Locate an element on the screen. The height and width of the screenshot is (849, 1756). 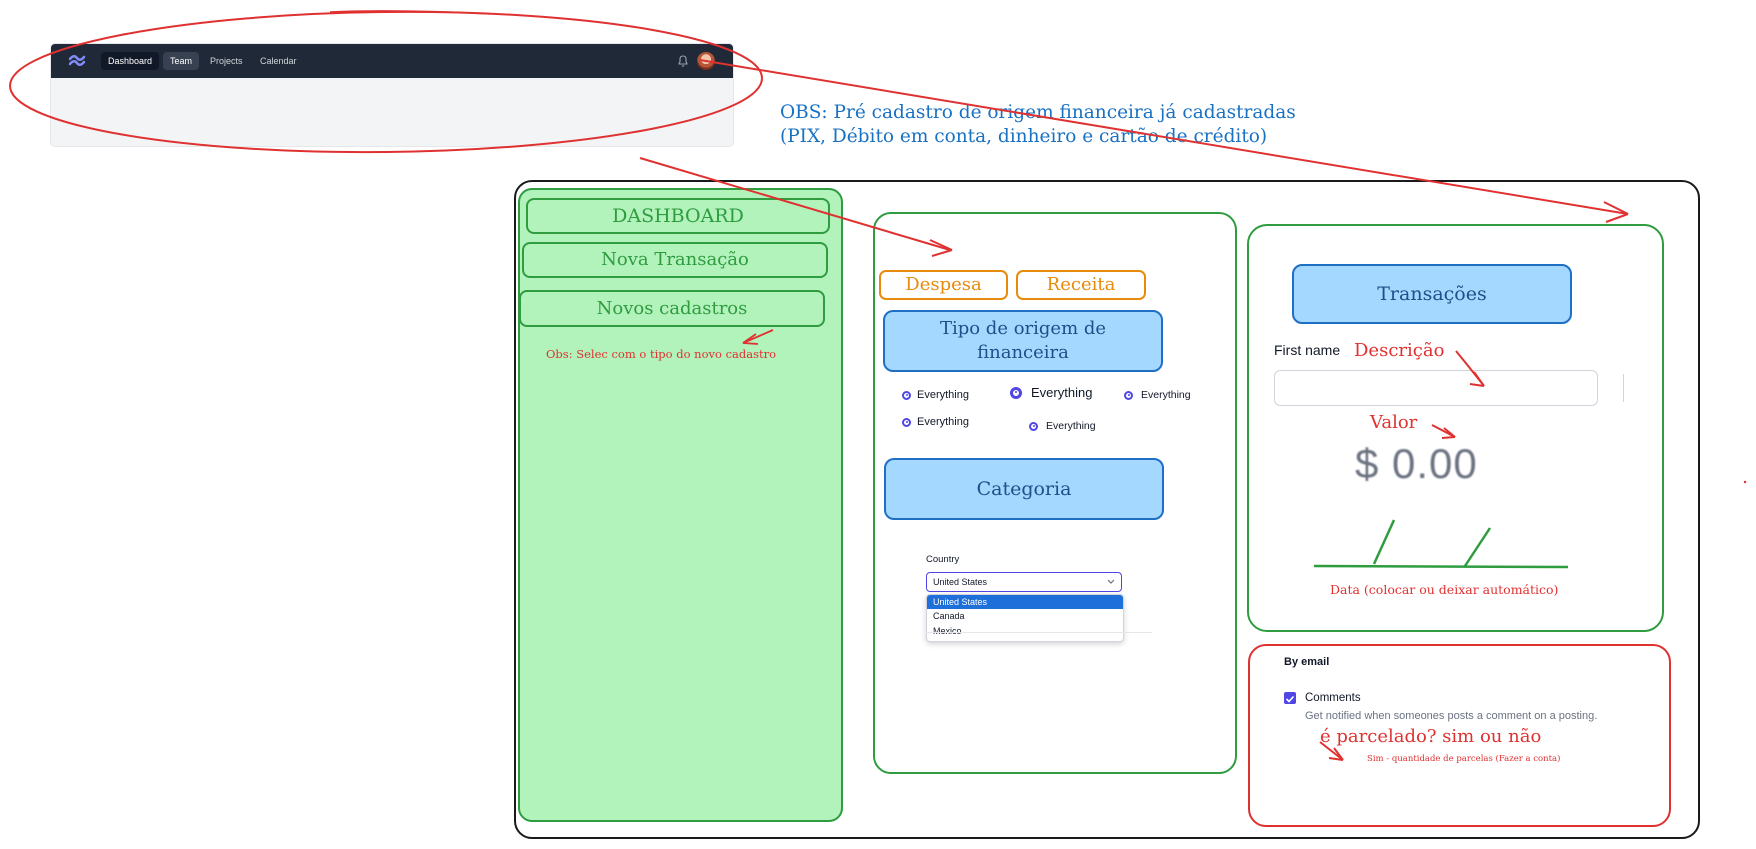
highlight-ellipse is located at coordinates (386, 82).